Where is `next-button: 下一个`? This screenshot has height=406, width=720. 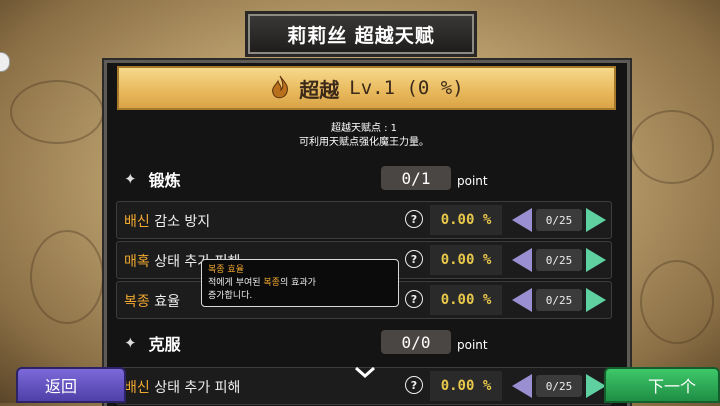
next-button: 下一个 is located at coordinates (662, 385).